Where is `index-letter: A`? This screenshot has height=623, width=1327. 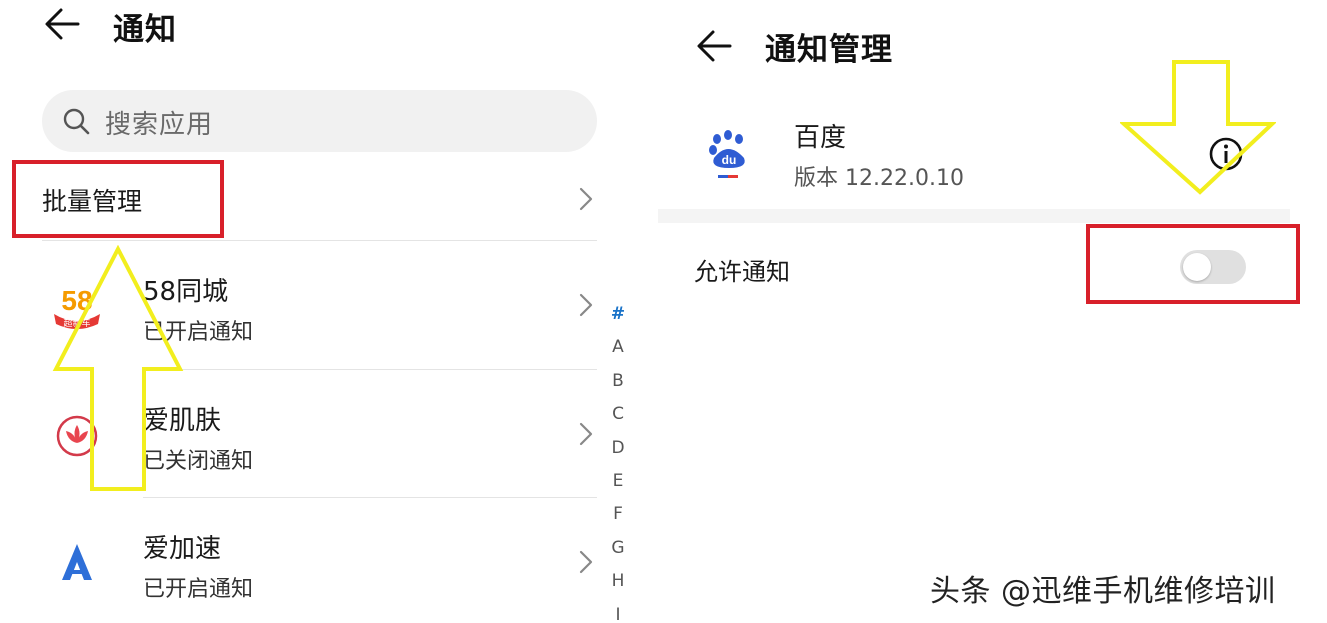 index-letter: A is located at coordinates (618, 347).